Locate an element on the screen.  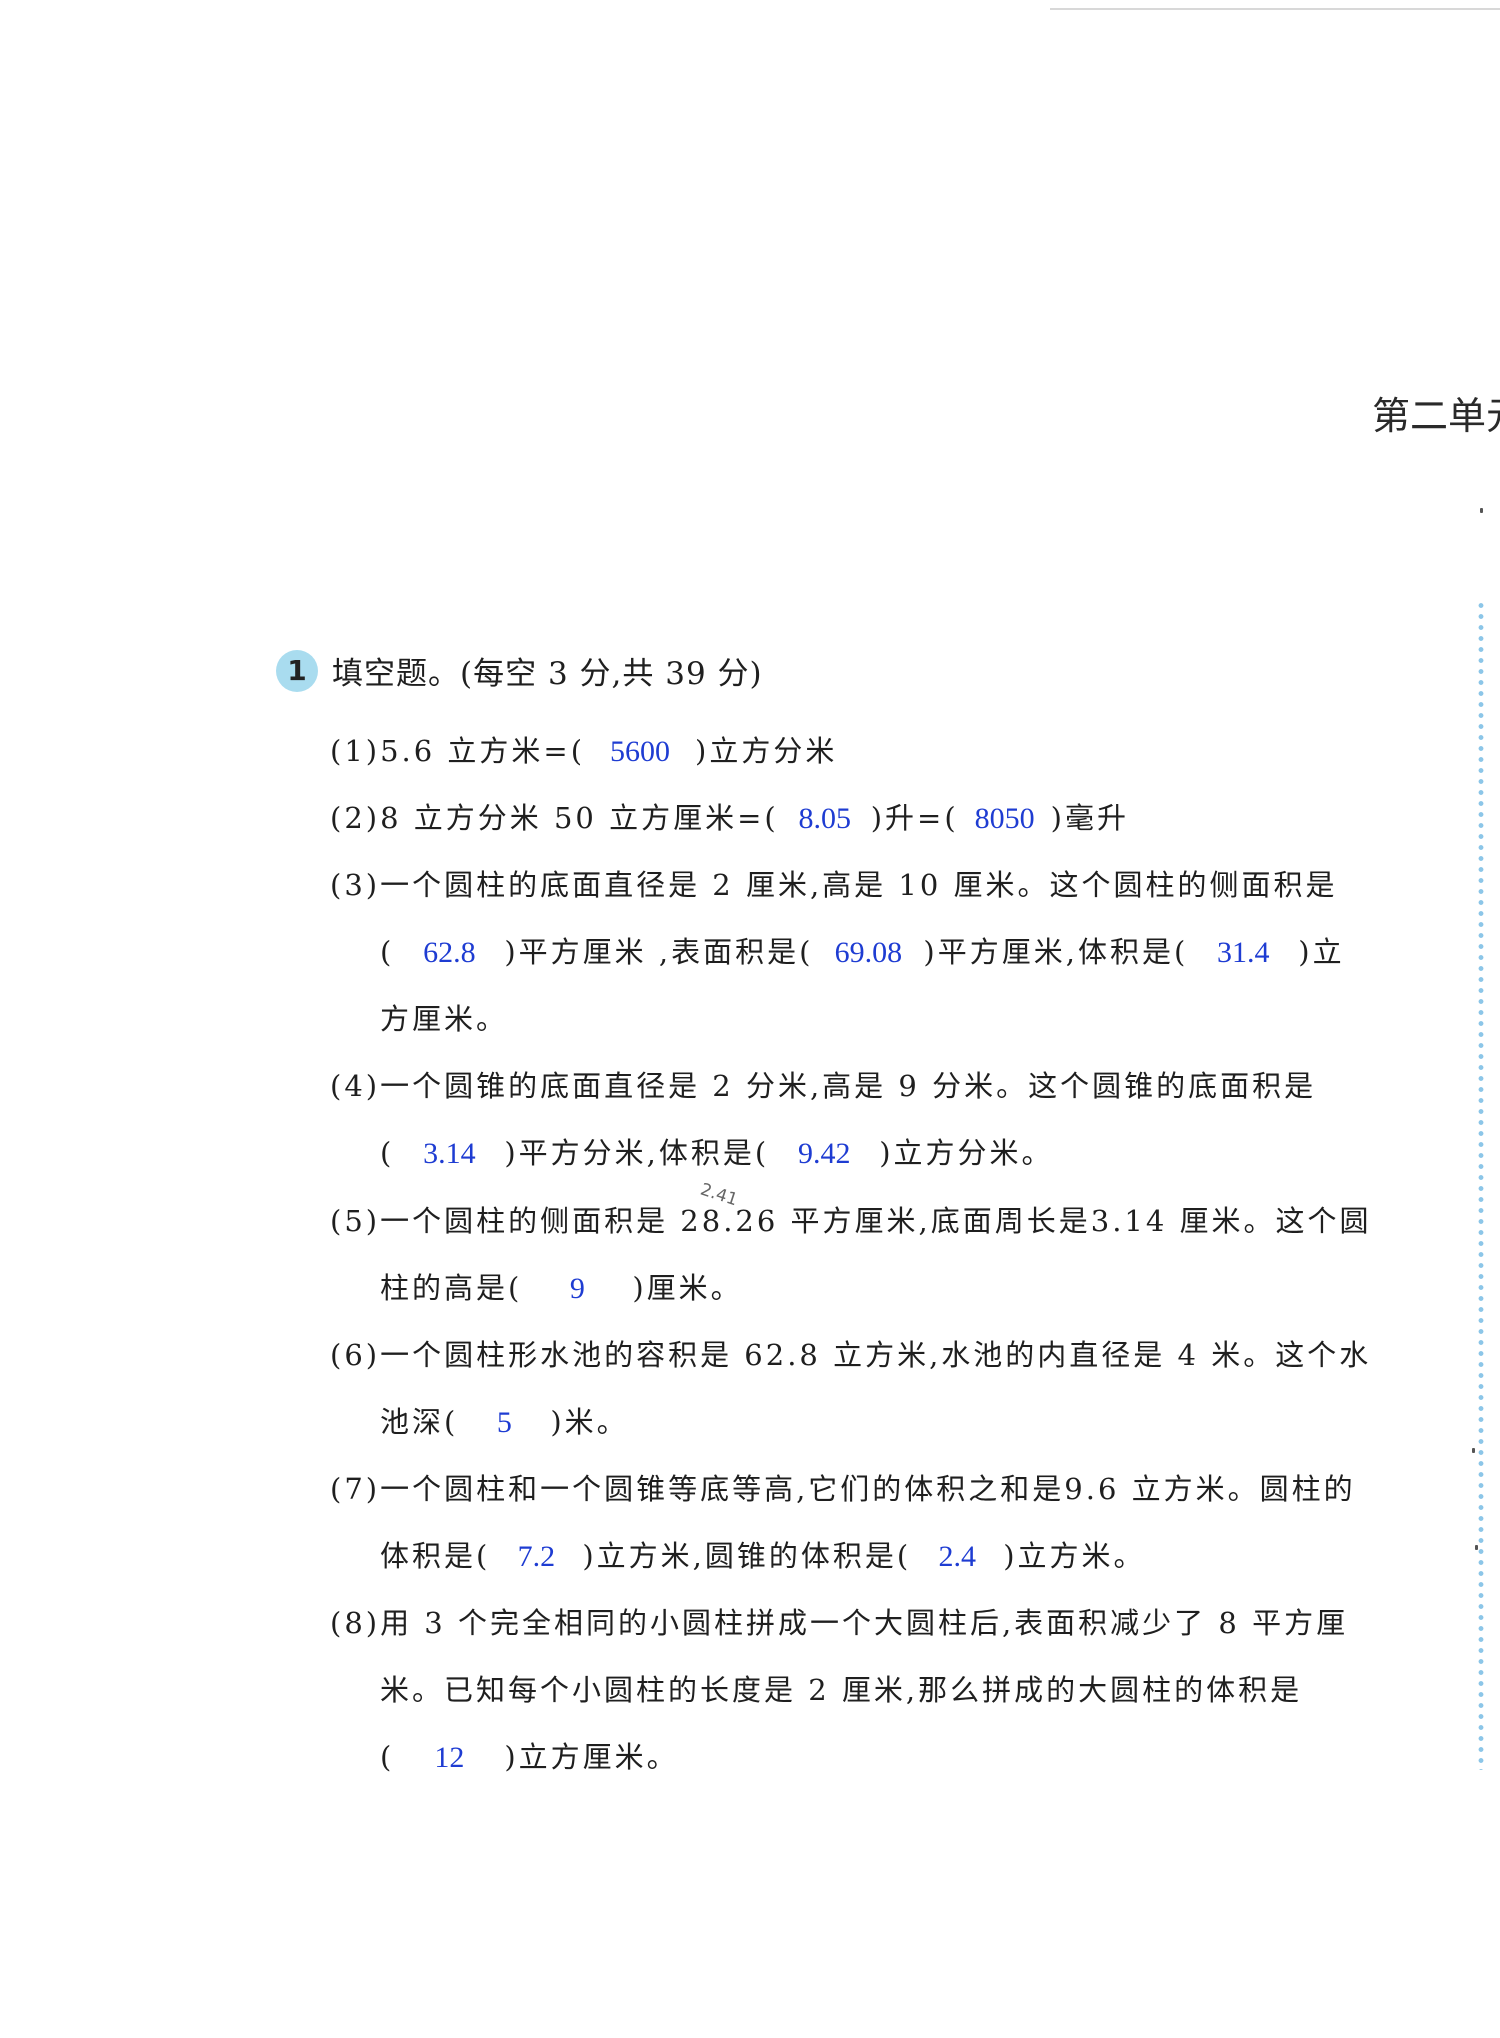
question-text: )厘米。 is located at coordinates (687, 1288).